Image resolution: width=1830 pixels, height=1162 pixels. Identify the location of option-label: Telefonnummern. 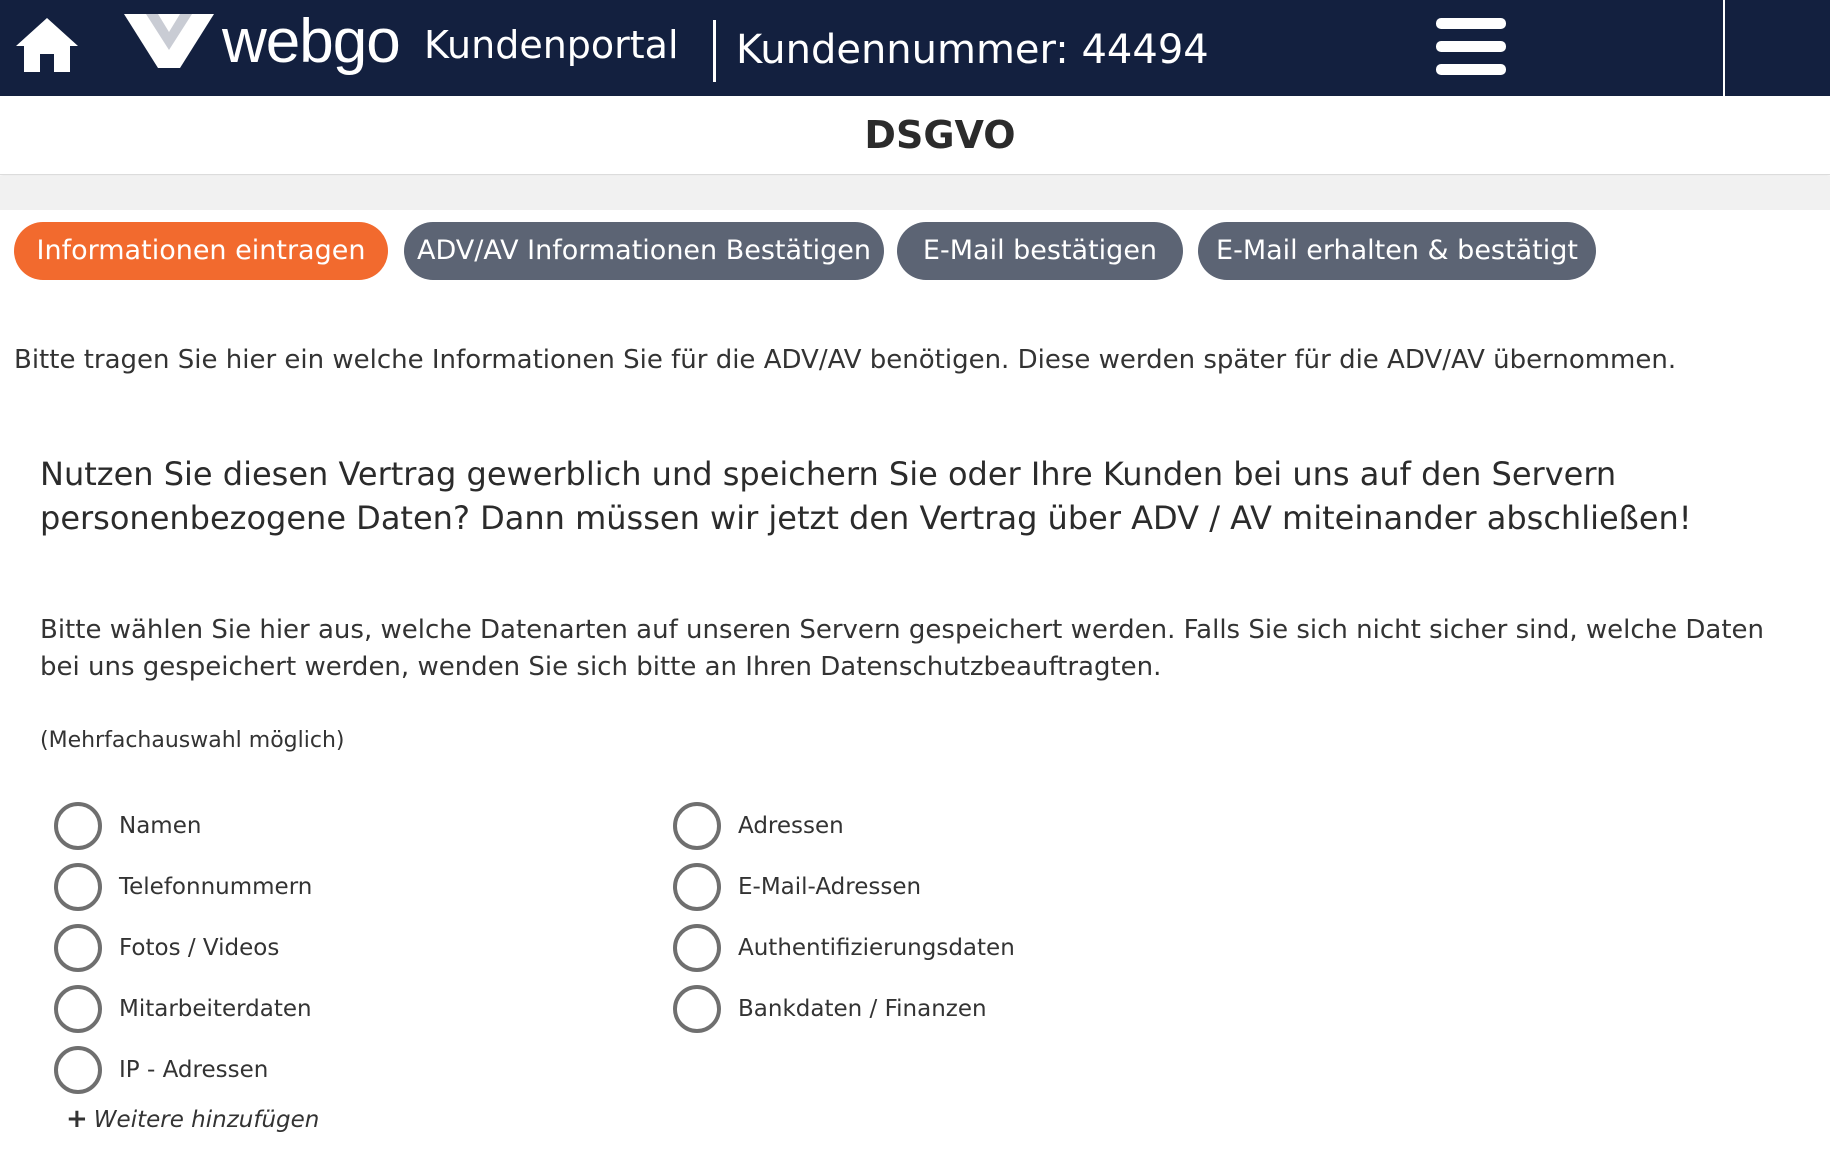
(216, 887).